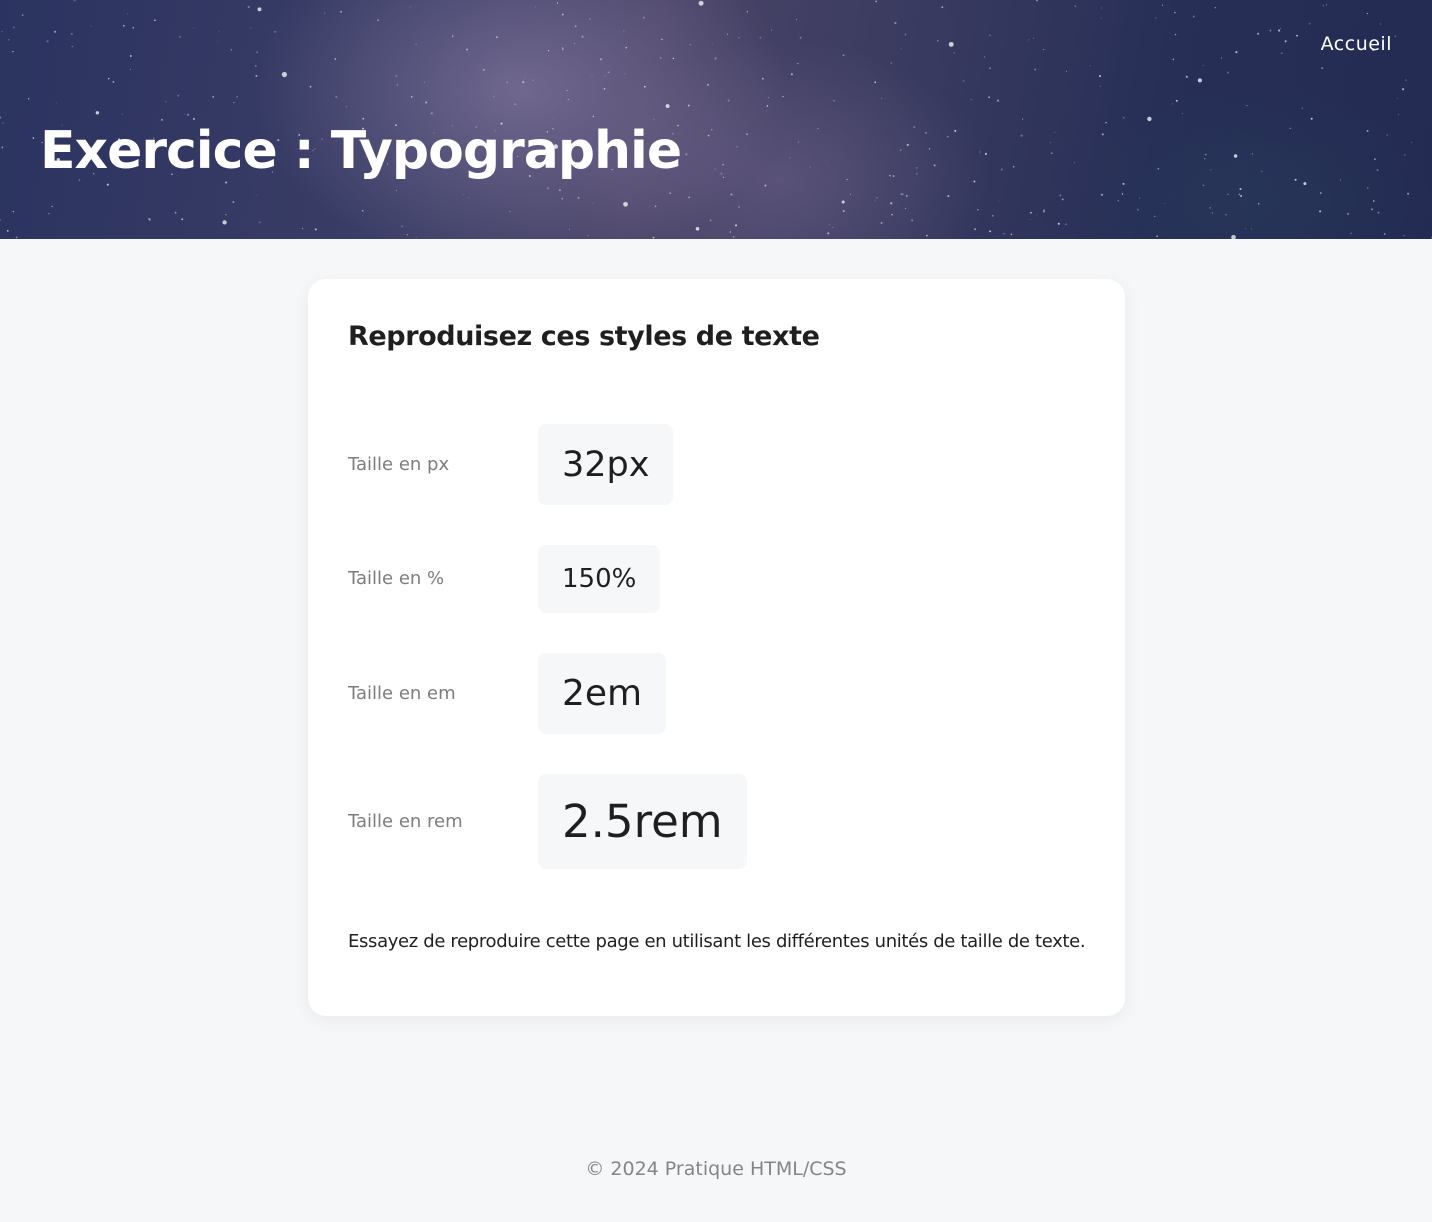  I want to click on row-label-rem: Taille en rem, so click(405, 821).